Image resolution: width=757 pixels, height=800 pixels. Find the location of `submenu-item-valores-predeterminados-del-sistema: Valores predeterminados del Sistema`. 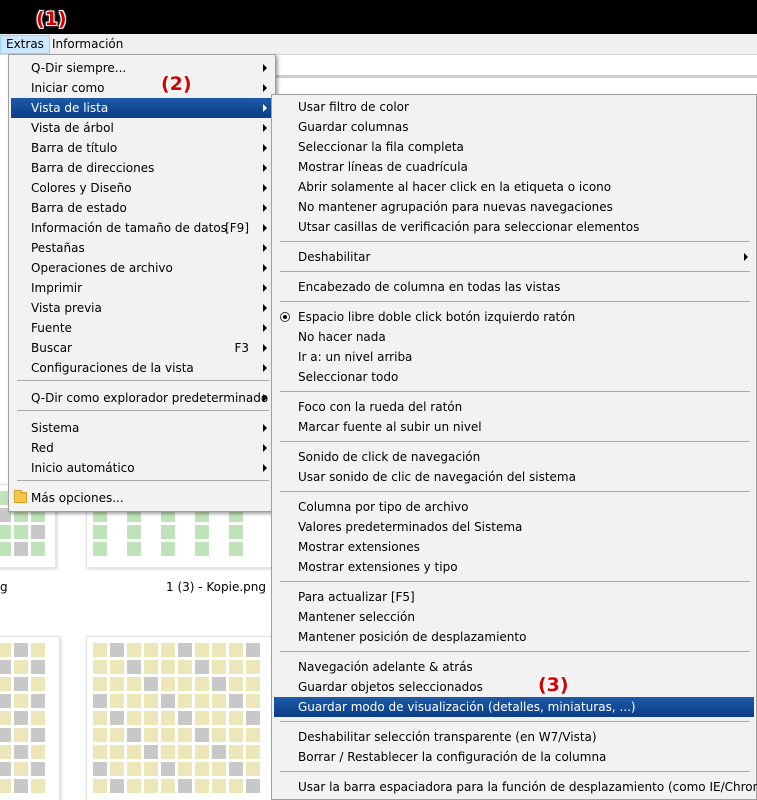

submenu-item-valores-predeterminados-del-sistema: Valores predeterminados del Sistema is located at coordinates (514, 527).